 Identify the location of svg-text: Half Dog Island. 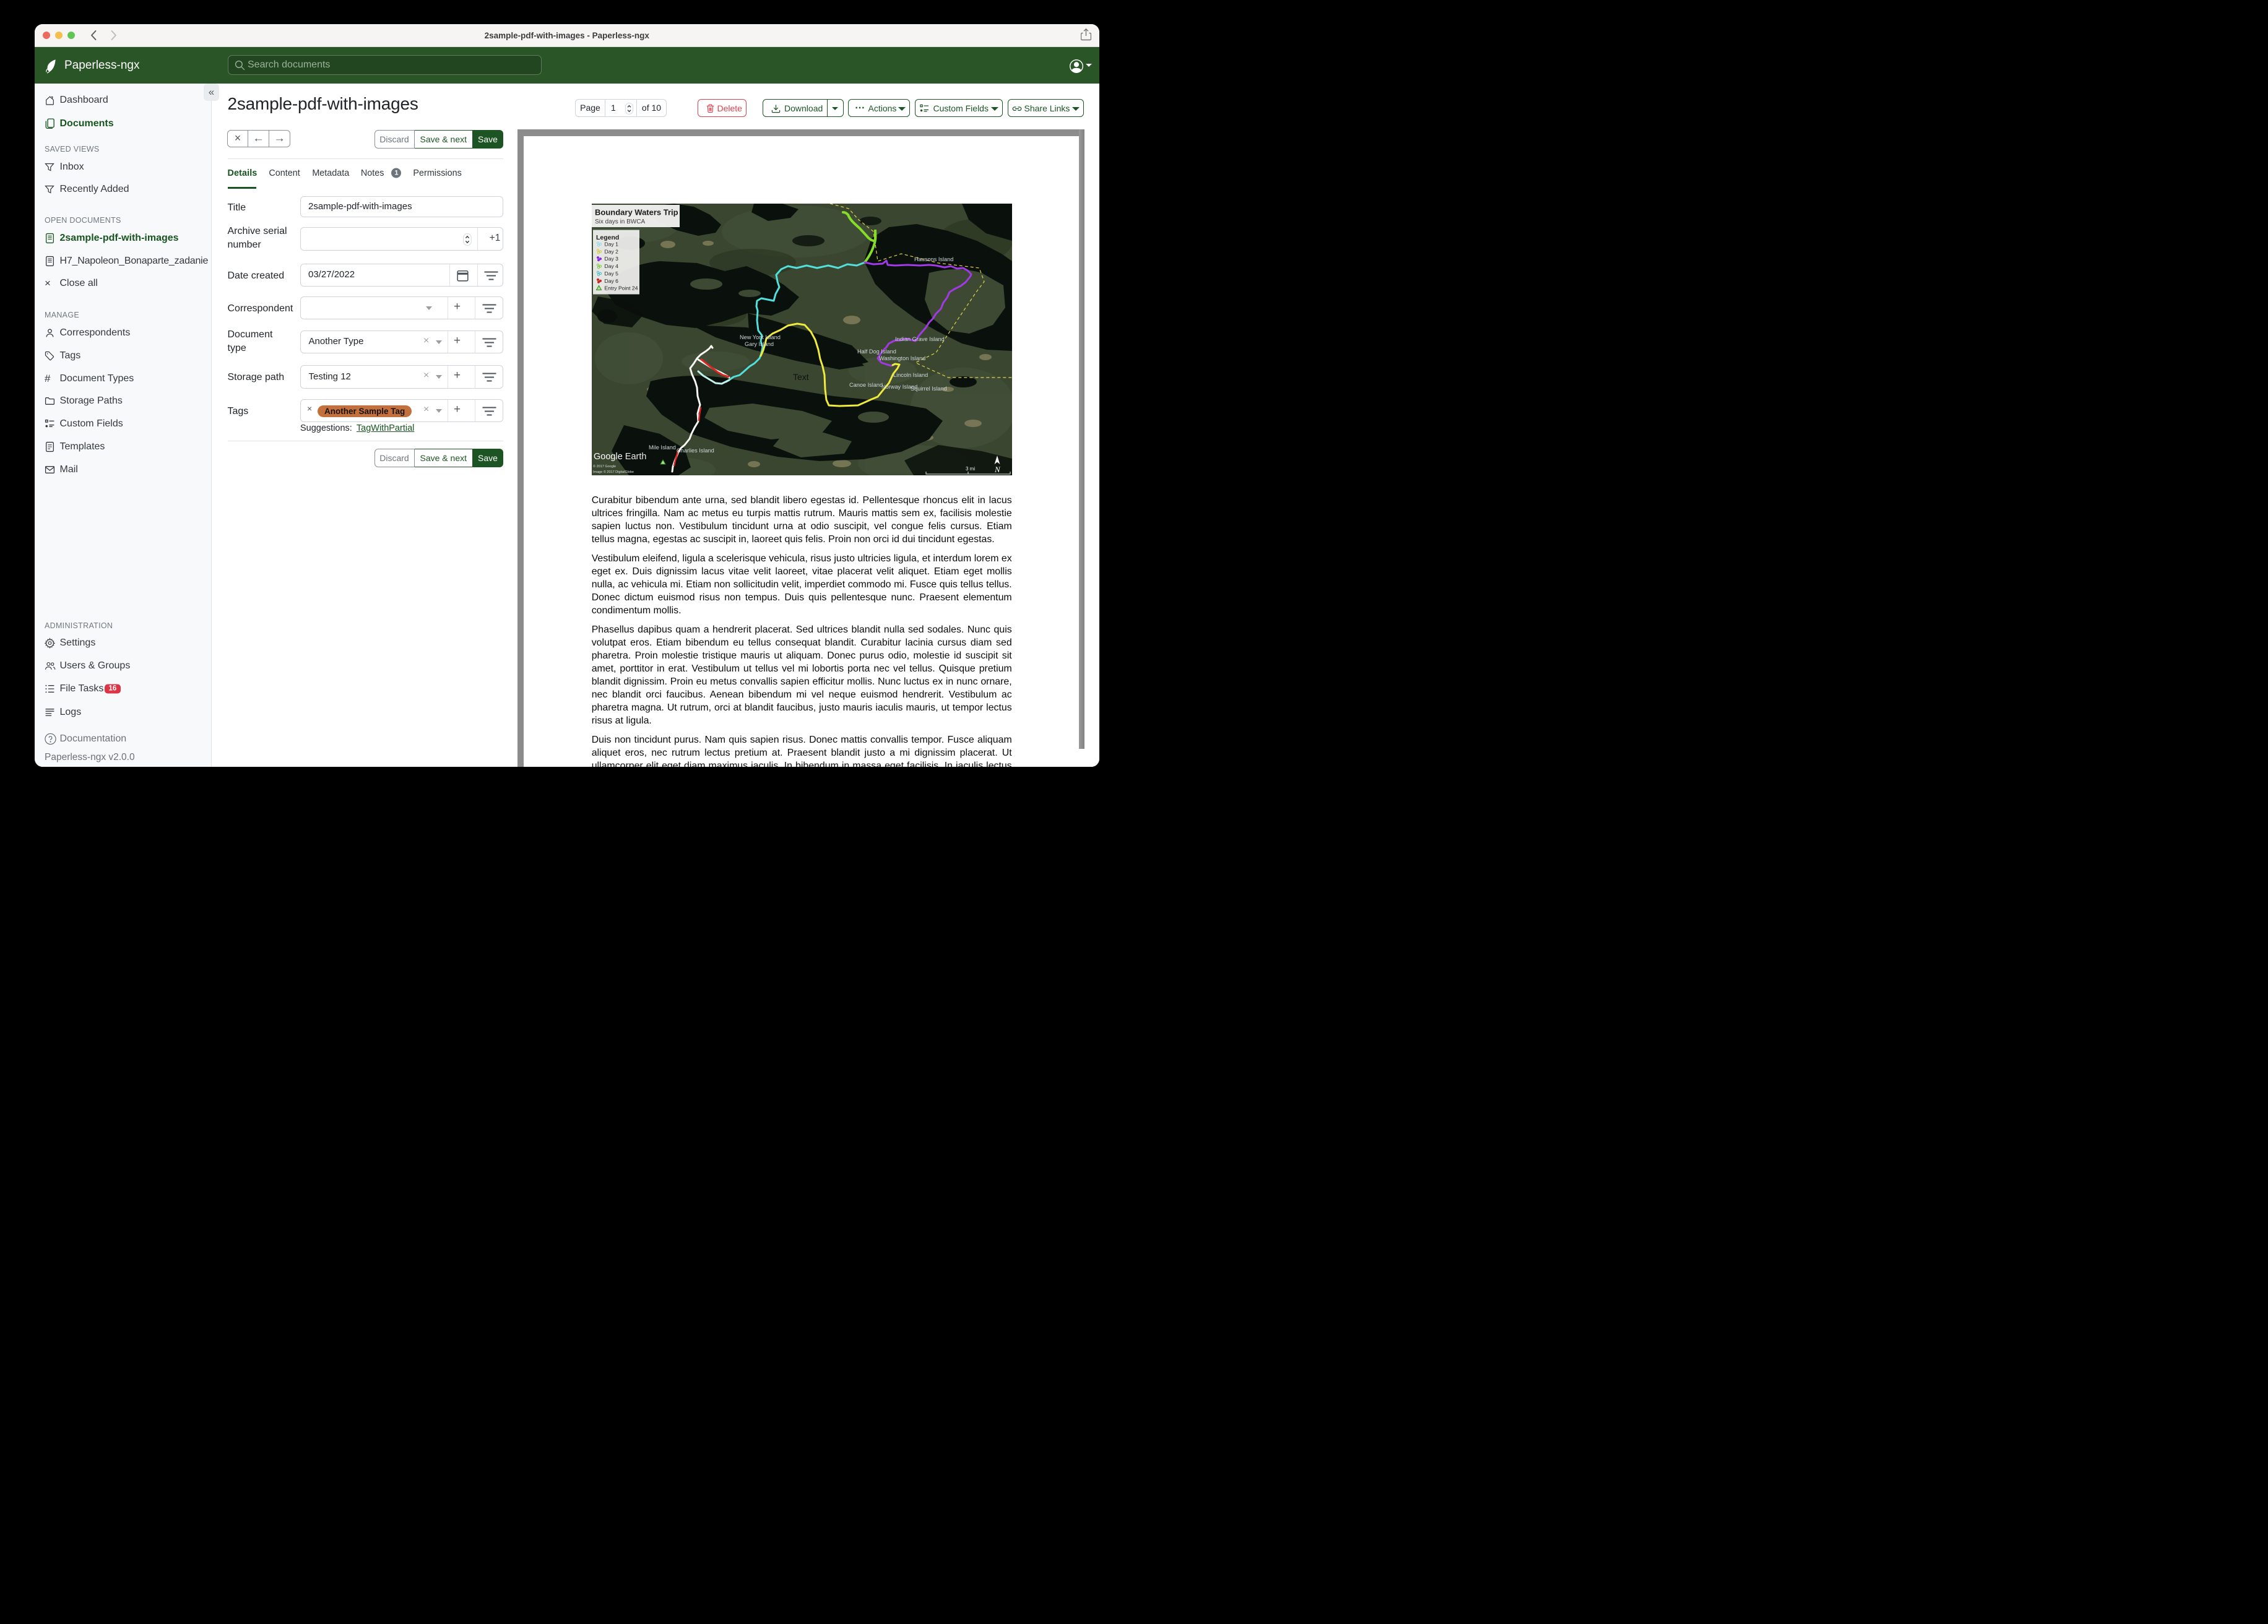
(876, 351).